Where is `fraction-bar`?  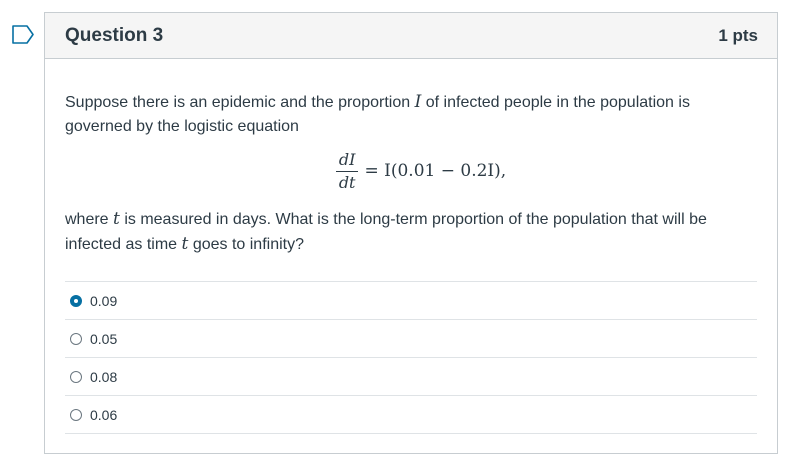
fraction-bar is located at coordinates (347, 171).